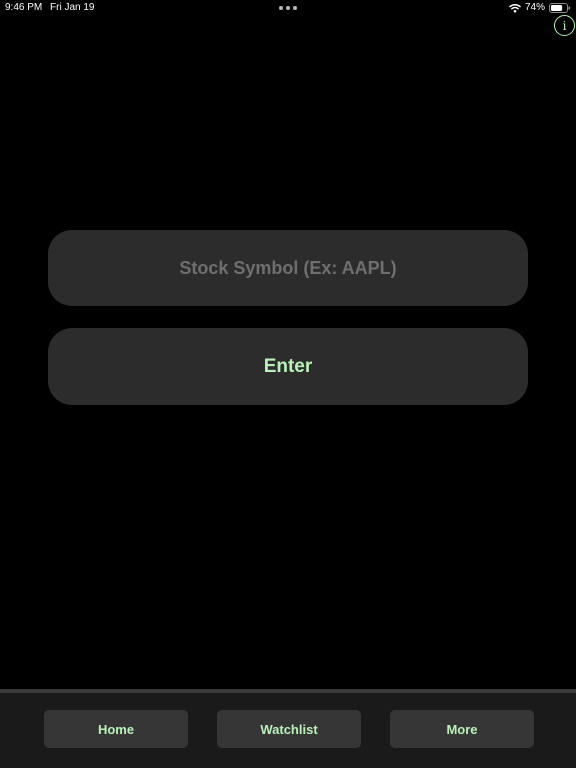 Image resolution: width=576 pixels, height=768 pixels. I want to click on tab-home: Home, so click(116, 729).